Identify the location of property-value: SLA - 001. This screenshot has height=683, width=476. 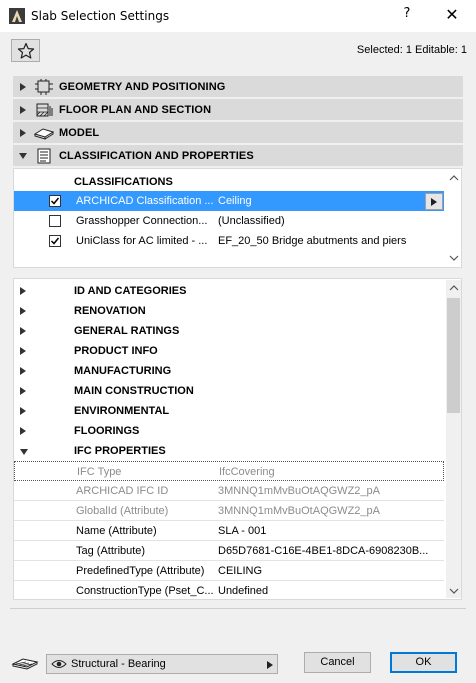
(329, 531).